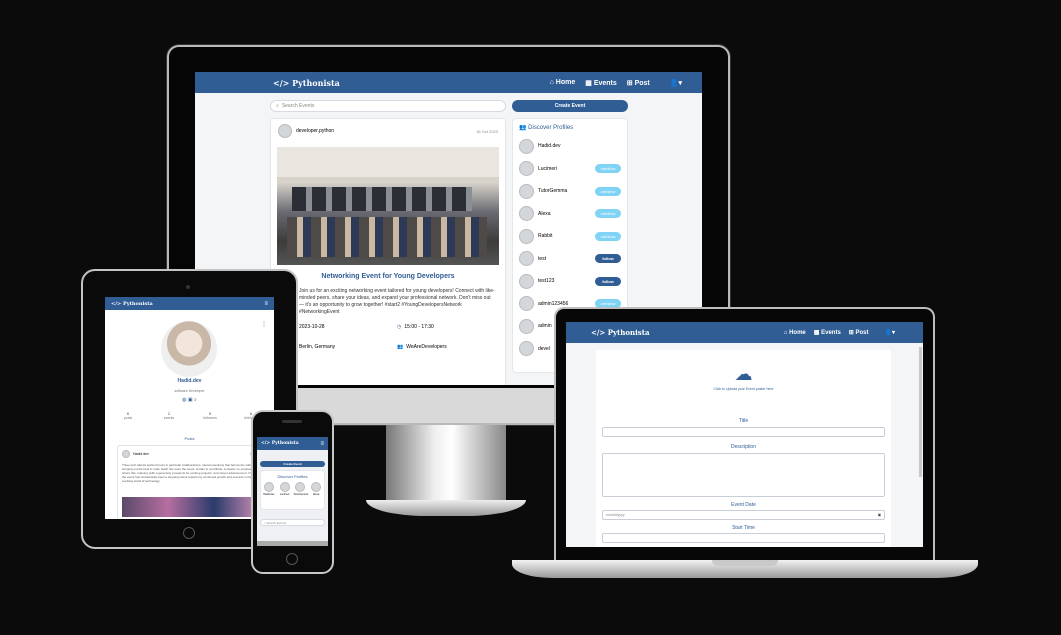 This screenshot has width=1061, height=635. I want to click on upload-poster-text: Click to Upload your Event poster here, so click(743, 389).